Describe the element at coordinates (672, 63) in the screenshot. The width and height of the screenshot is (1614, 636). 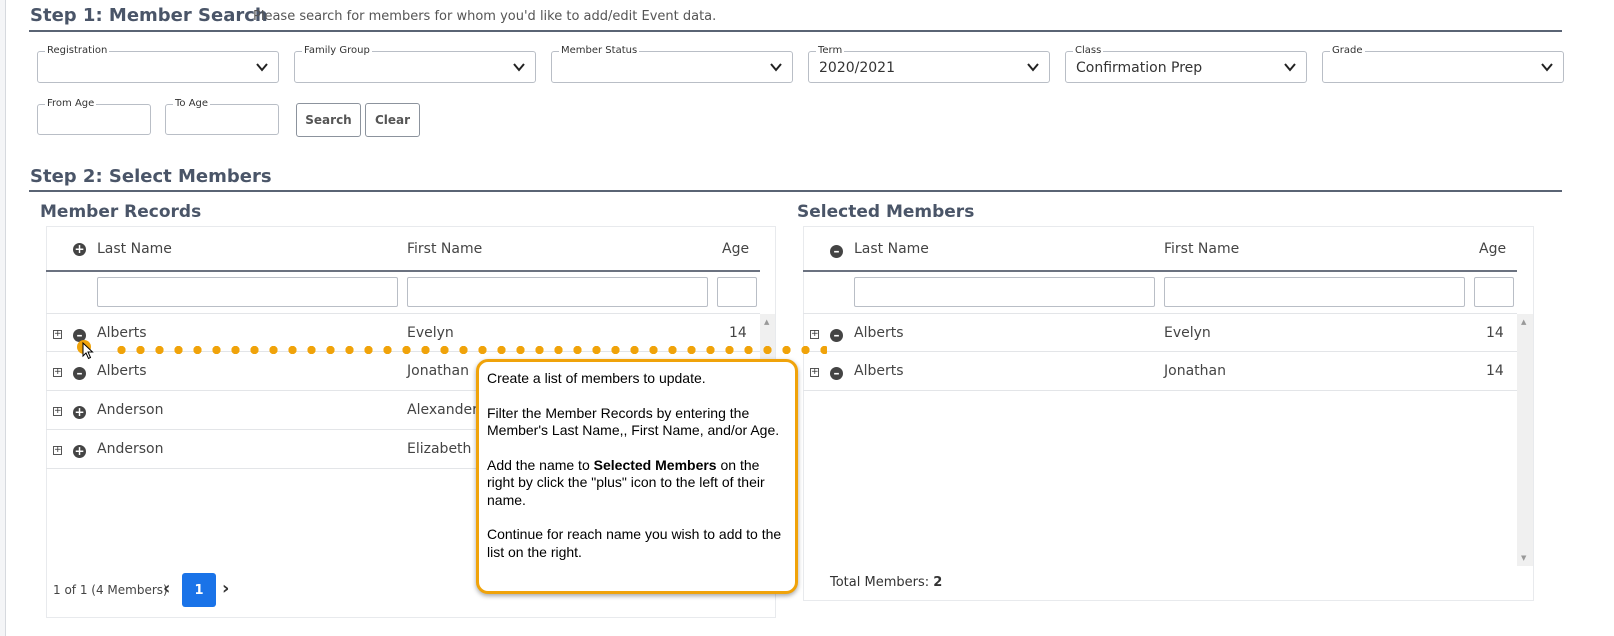
I see `member-status-select: Member Status` at that location.